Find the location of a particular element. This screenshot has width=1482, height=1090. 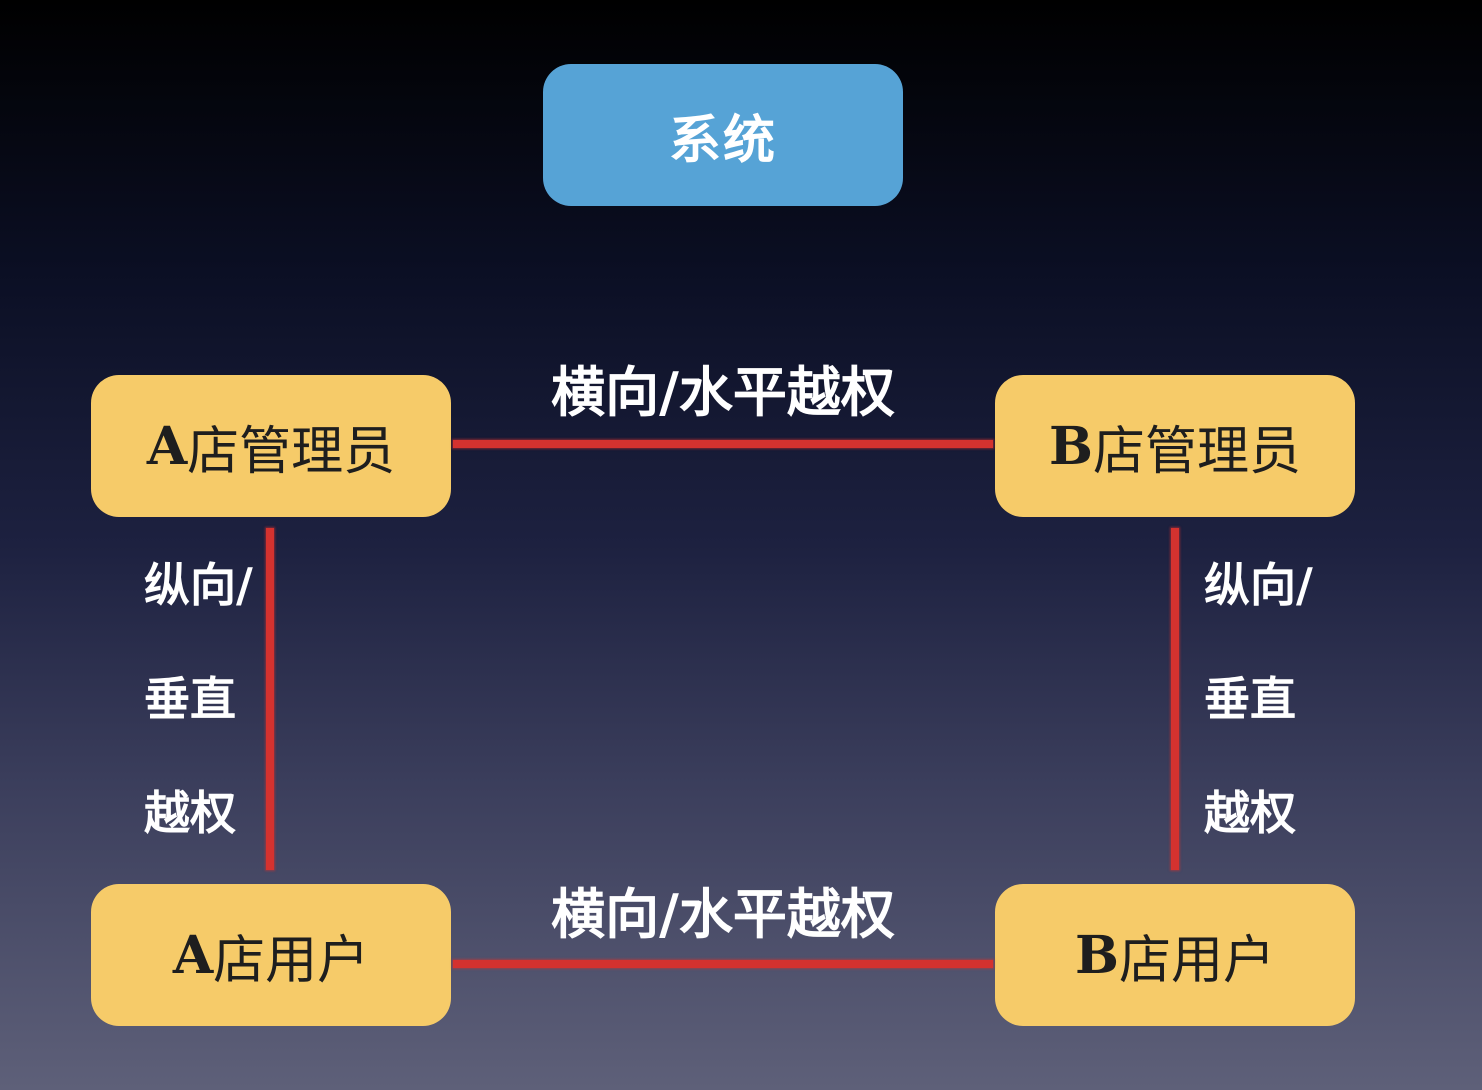

node-b-store-user: B 店用户 is located at coordinates (1175, 955).